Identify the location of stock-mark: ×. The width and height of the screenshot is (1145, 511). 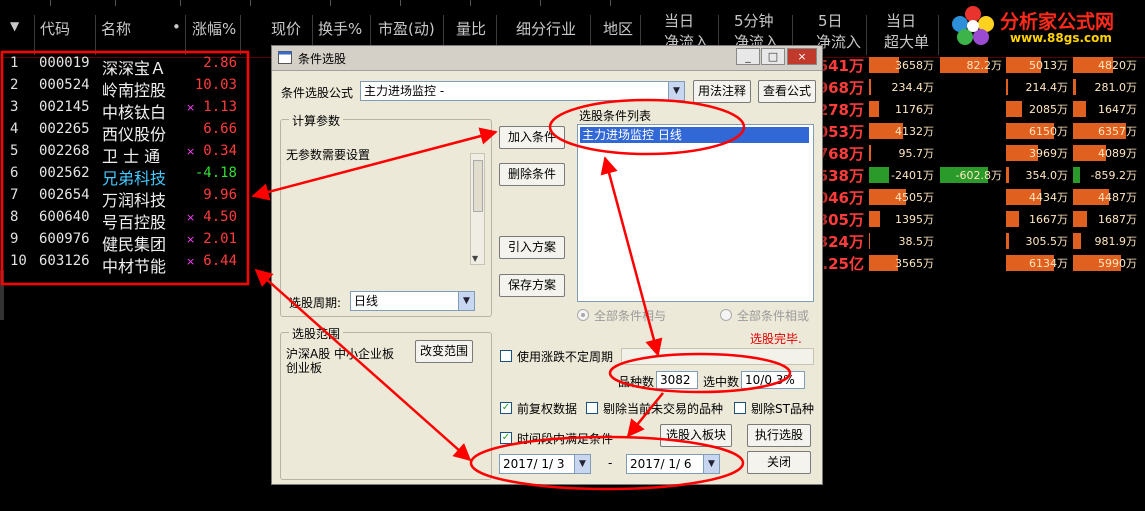
(191, 217).